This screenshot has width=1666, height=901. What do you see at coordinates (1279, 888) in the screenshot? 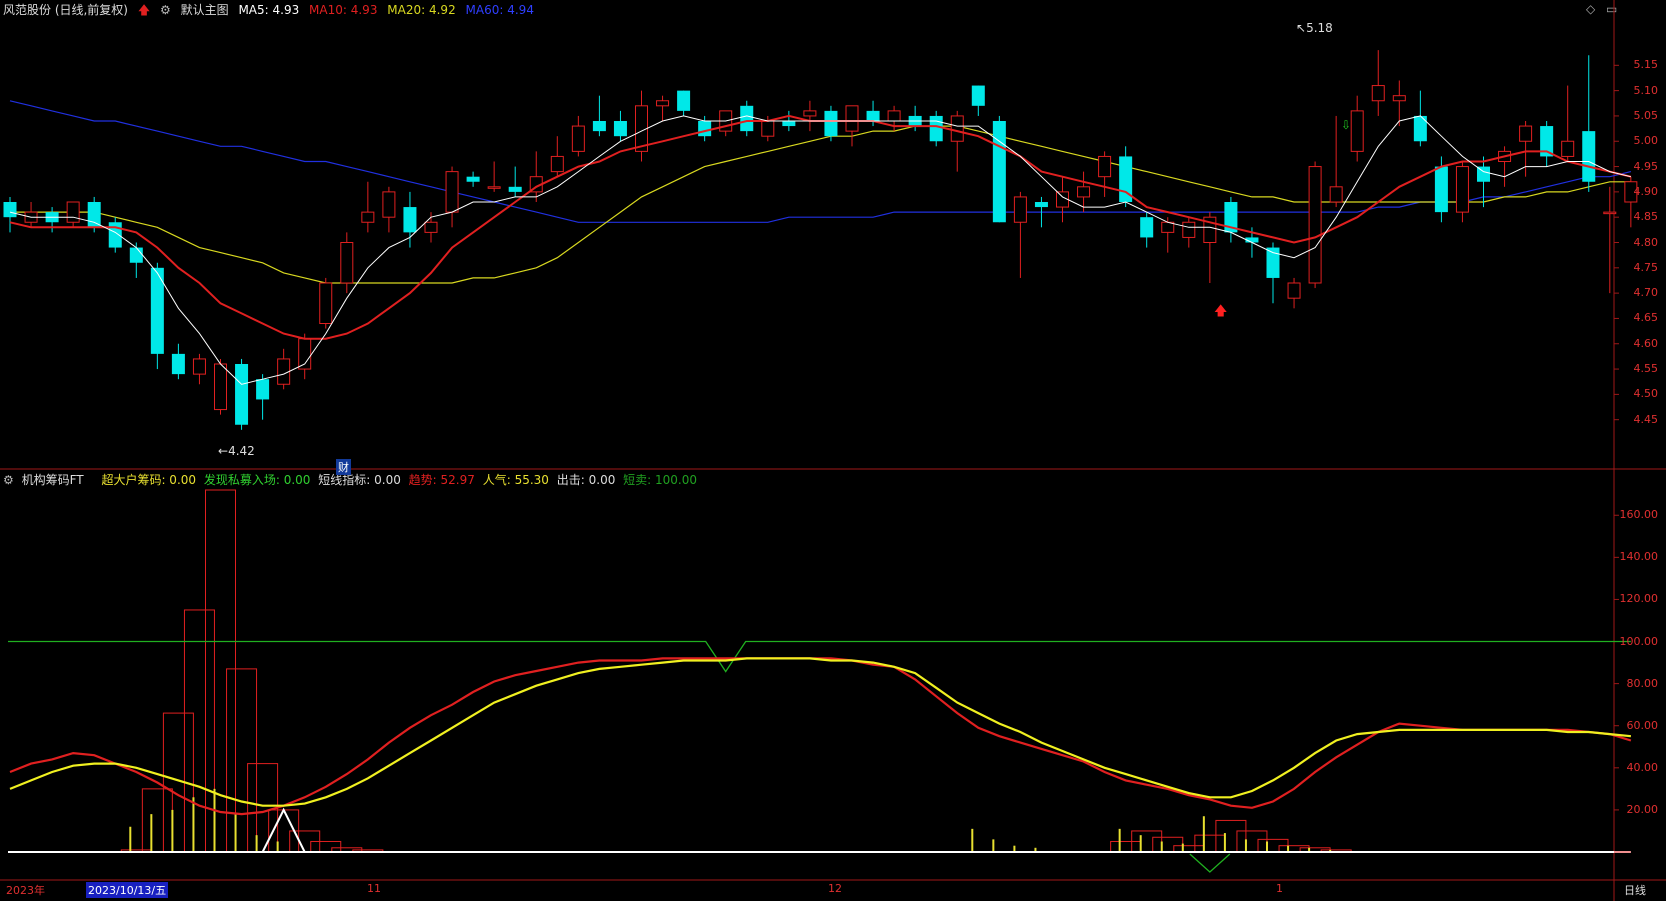
I see `x-axis-month-1: 1` at bounding box center [1279, 888].